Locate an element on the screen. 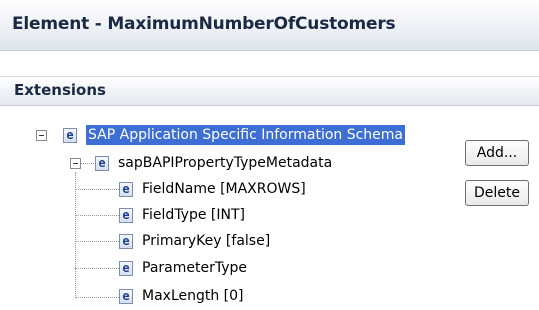 Image resolution: width=539 pixels, height=310 pixels. tree-node-child: e sapBAPIPropertyTypeMetadata is located at coordinates (210, 164).